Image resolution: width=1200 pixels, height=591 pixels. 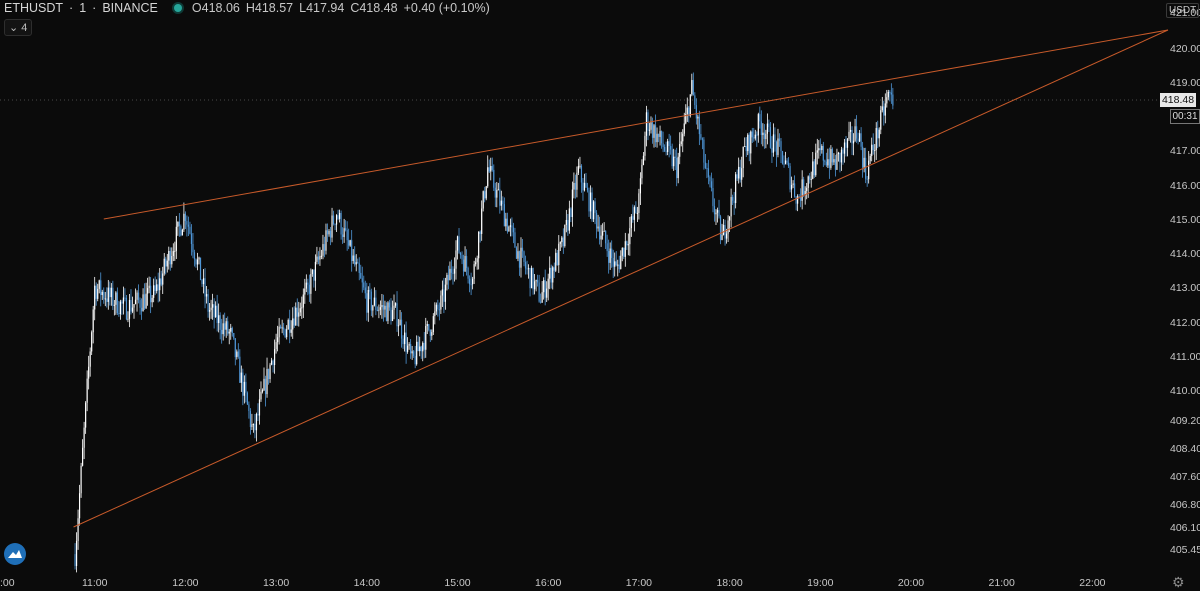 I want to click on price-tick-label: 409.20, so click(x=1185, y=421).